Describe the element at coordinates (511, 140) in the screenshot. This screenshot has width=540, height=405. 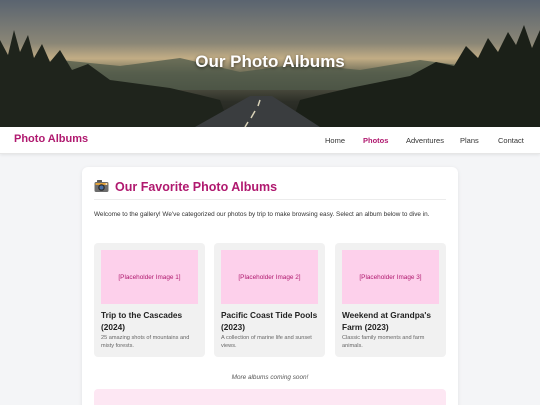
I see `nav-item-contact: Contact` at that location.